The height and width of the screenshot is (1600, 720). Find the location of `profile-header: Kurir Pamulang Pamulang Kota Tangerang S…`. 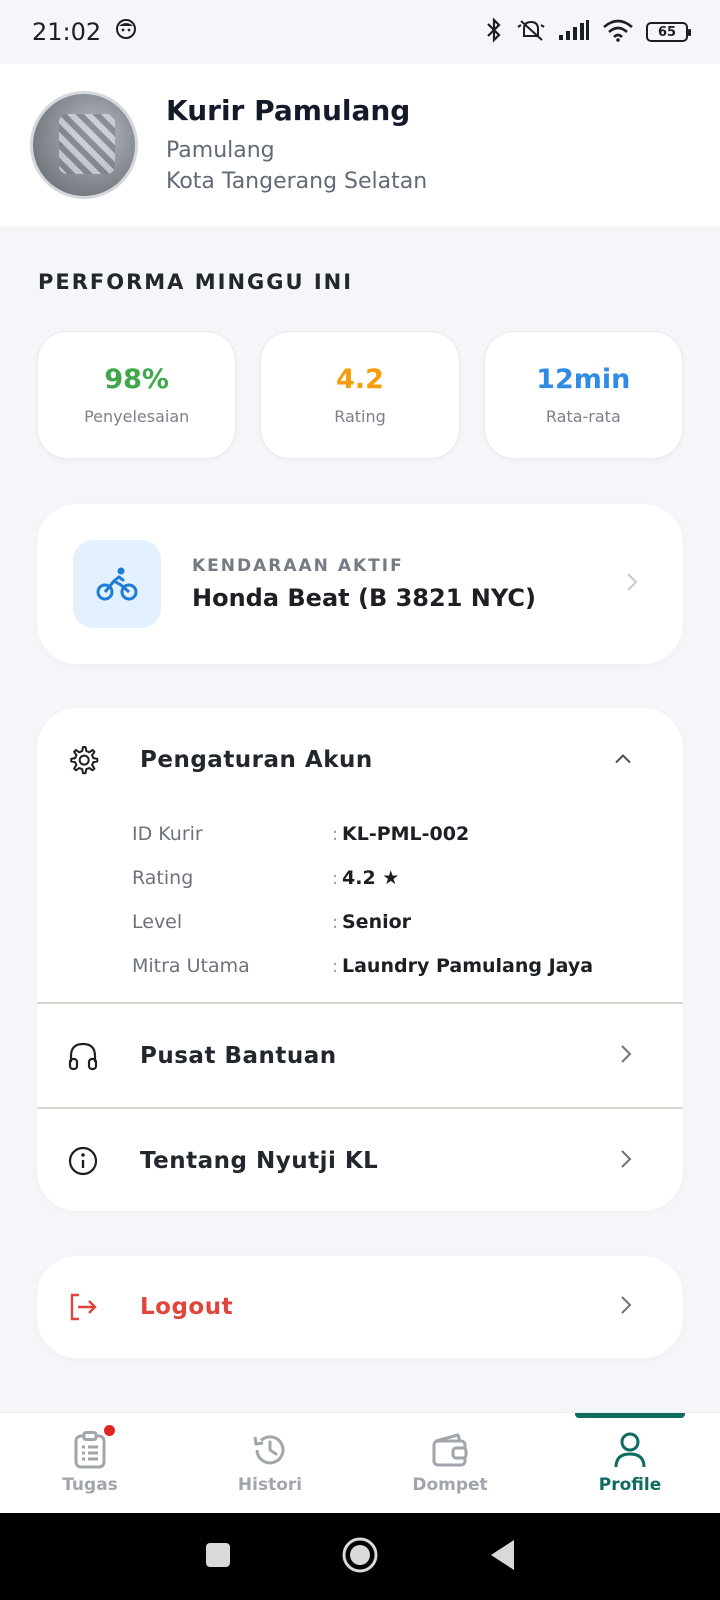

profile-header: Kurir Pamulang Pamulang Kota Tangerang S… is located at coordinates (360, 145).